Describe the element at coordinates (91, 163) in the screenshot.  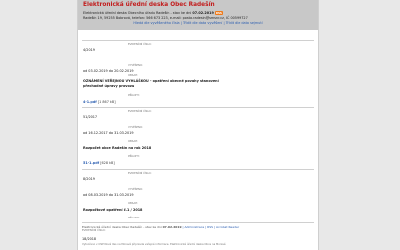
I see `attachment-link: 51-1.pdf` at that location.